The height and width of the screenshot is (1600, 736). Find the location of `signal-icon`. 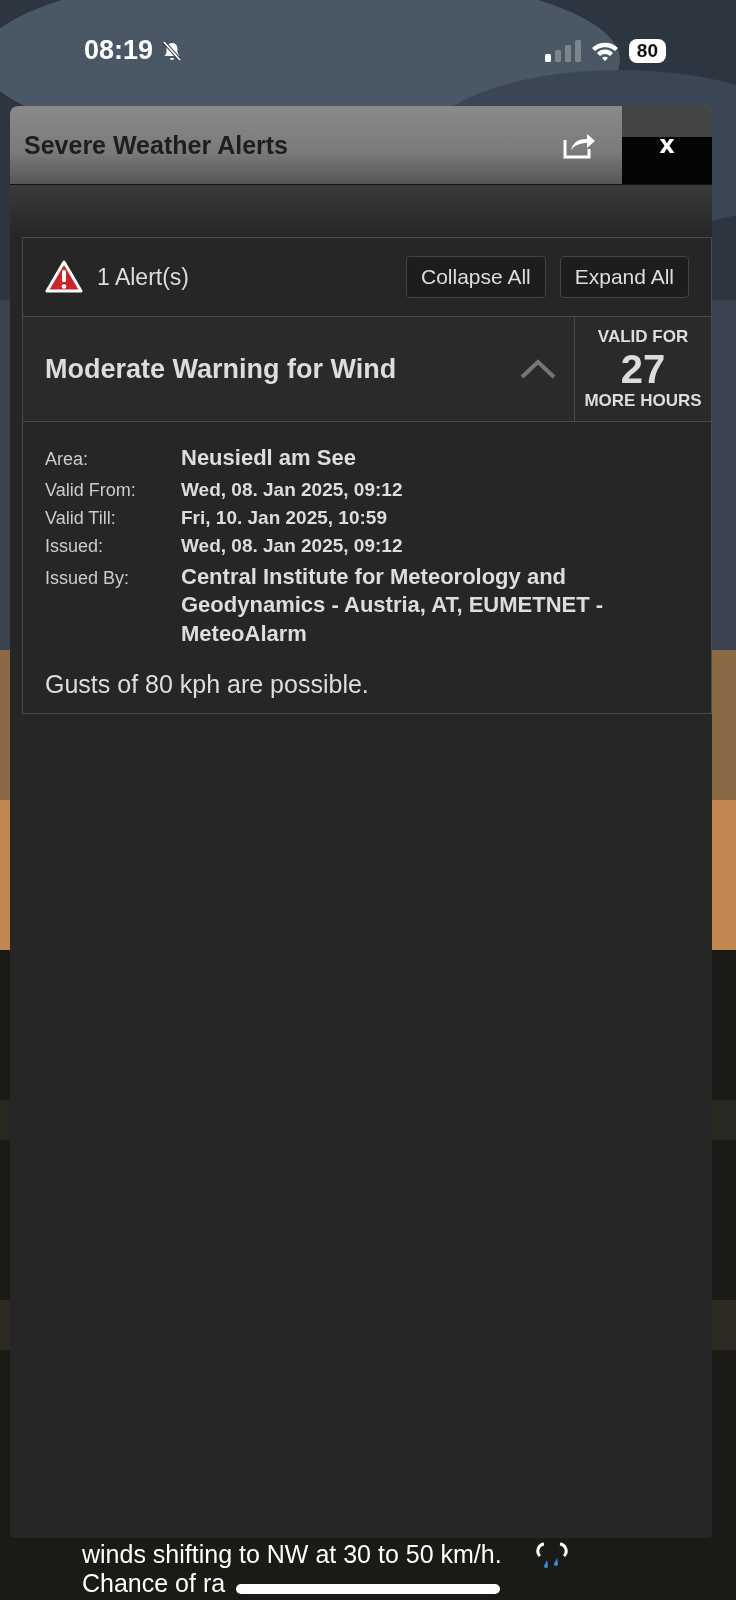

signal-icon is located at coordinates (562, 50).